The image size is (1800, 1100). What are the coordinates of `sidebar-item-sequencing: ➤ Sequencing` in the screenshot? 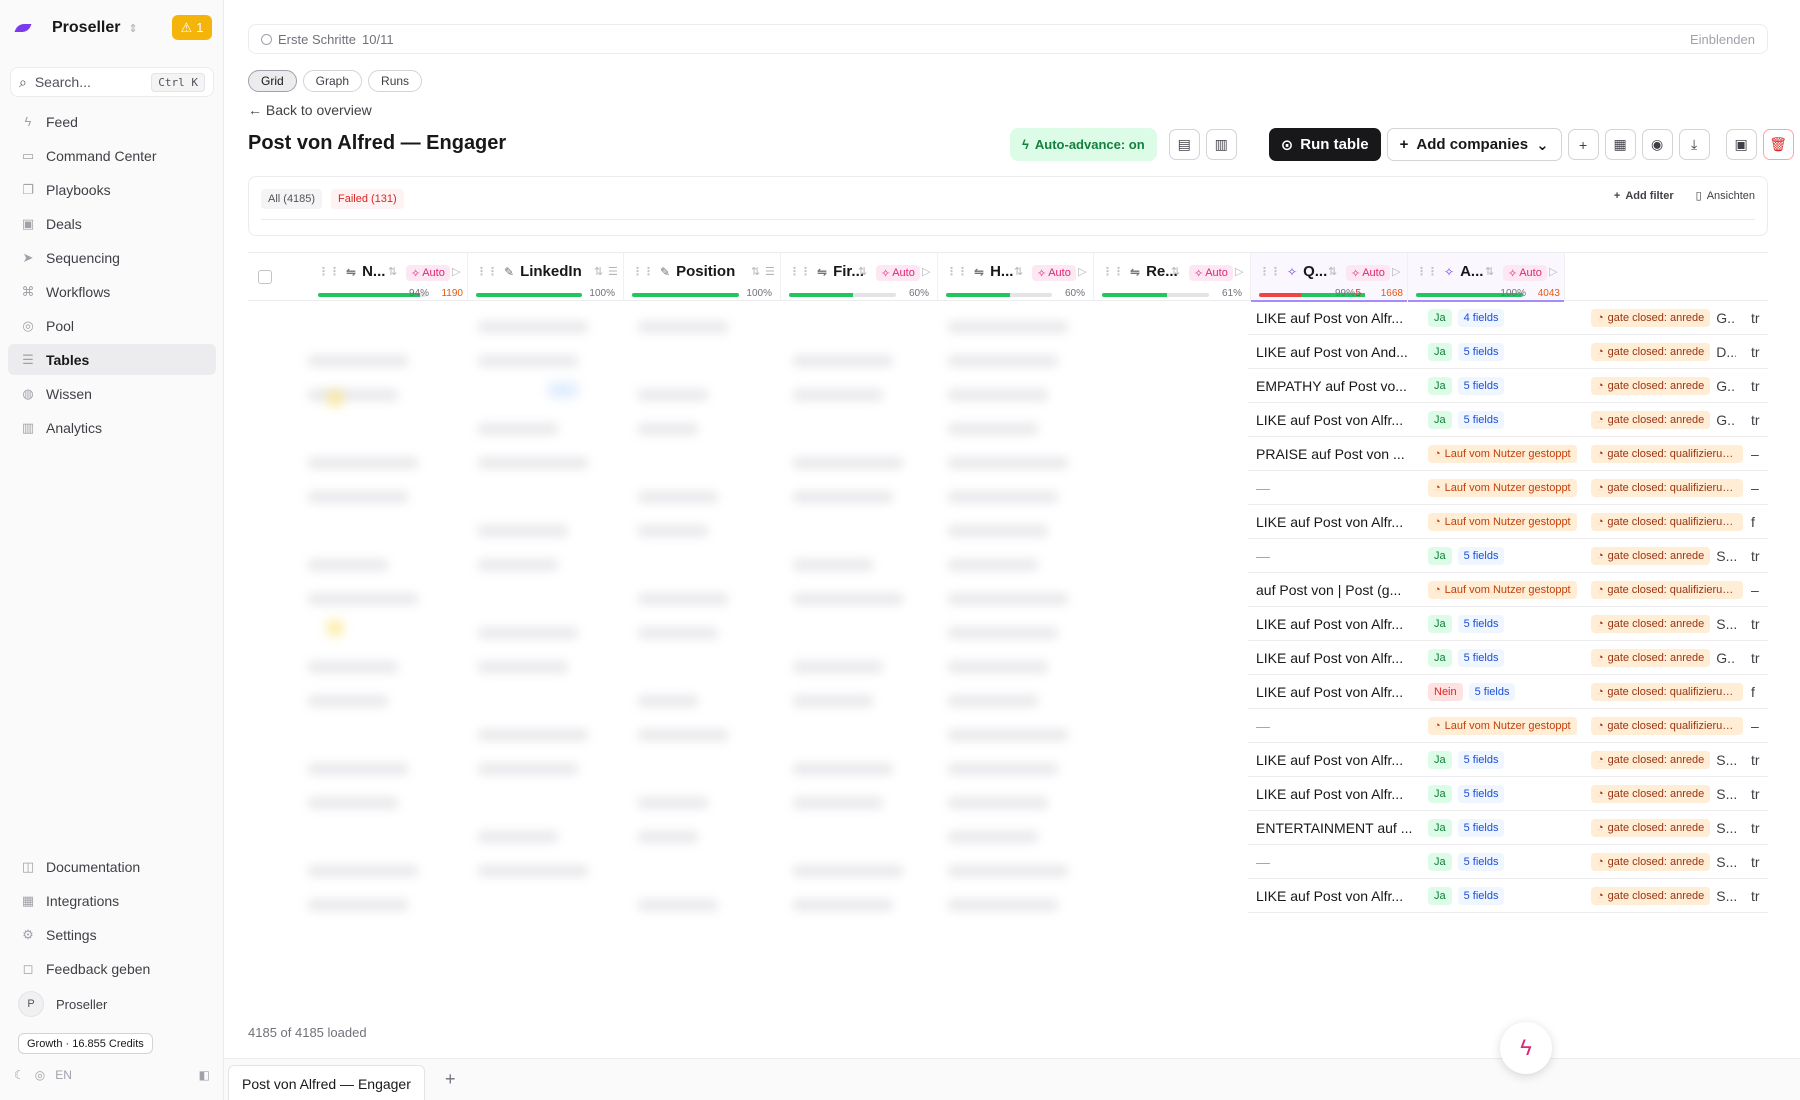 It's located at (112, 257).